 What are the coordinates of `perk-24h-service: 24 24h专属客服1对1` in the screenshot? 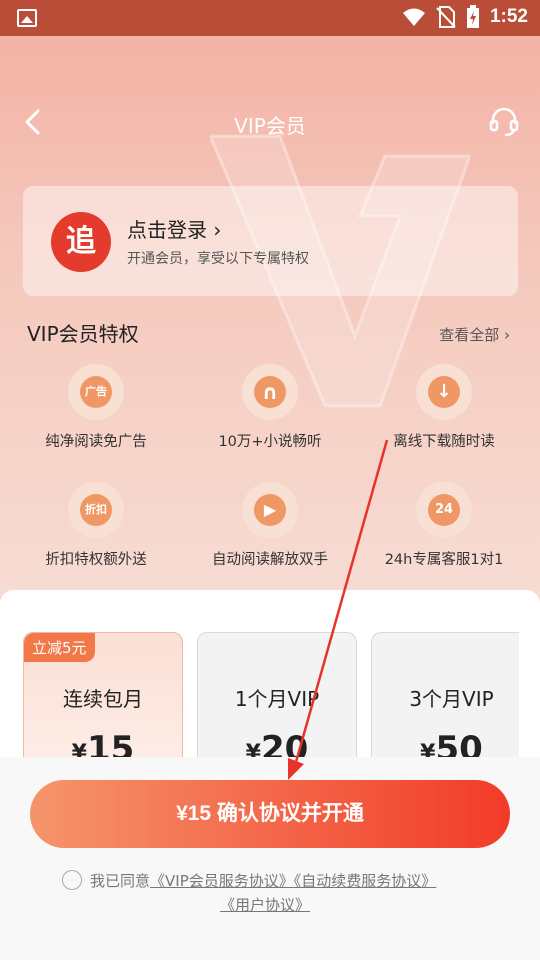 It's located at (444, 525).